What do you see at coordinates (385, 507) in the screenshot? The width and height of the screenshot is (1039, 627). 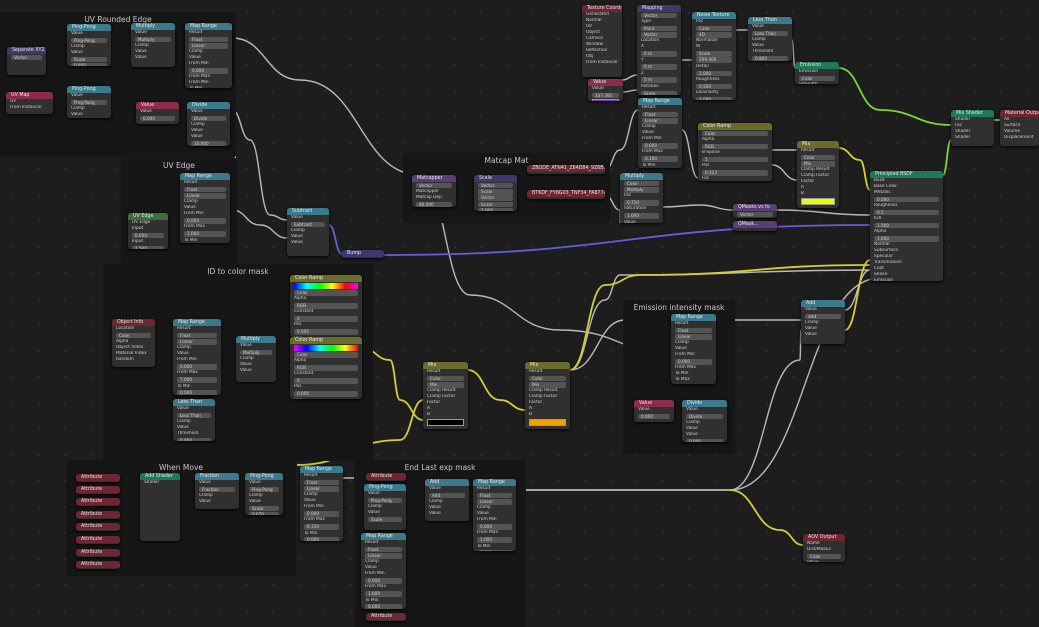 I see `node-pingpong4: Ping-Pong Value Ping-Pong Clamp Value Scale` at bounding box center [385, 507].